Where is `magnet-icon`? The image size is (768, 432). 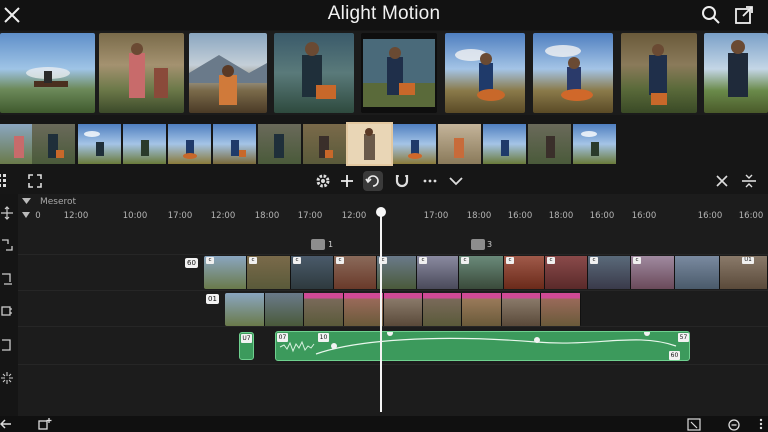 magnet-icon is located at coordinates (402, 181).